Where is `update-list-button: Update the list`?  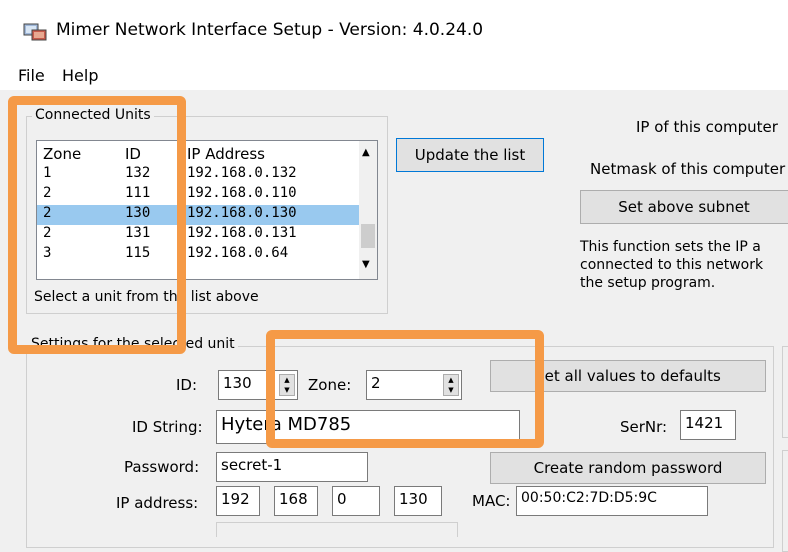 update-list-button: Update the list is located at coordinates (470, 155).